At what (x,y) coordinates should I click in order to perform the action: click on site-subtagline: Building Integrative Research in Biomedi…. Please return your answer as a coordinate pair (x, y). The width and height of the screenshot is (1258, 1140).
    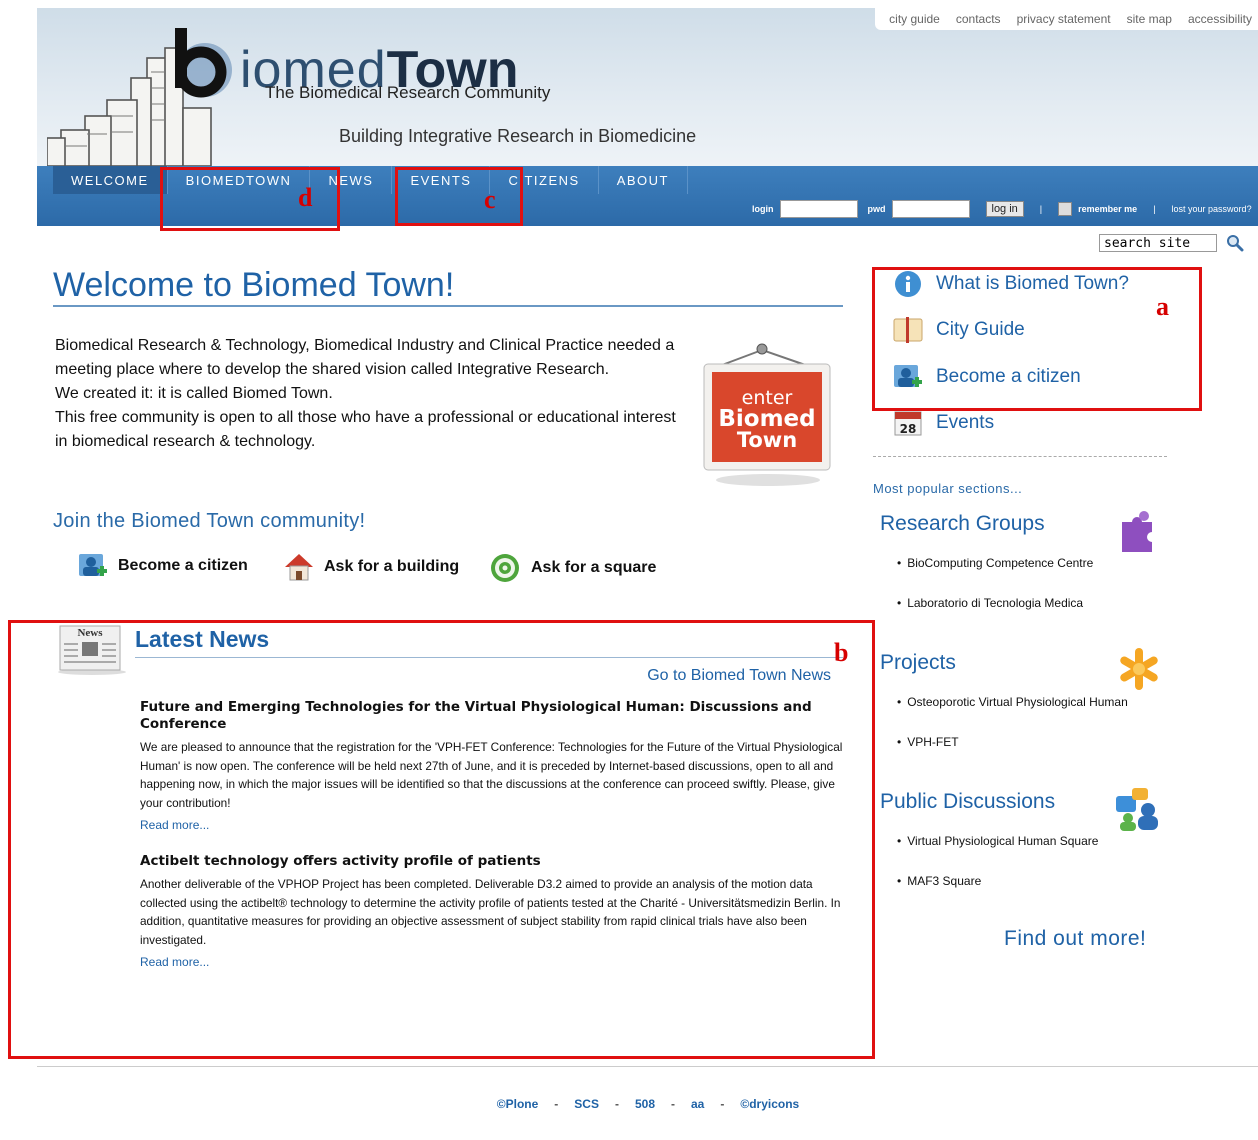
    Looking at the image, I should click on (518, 136).